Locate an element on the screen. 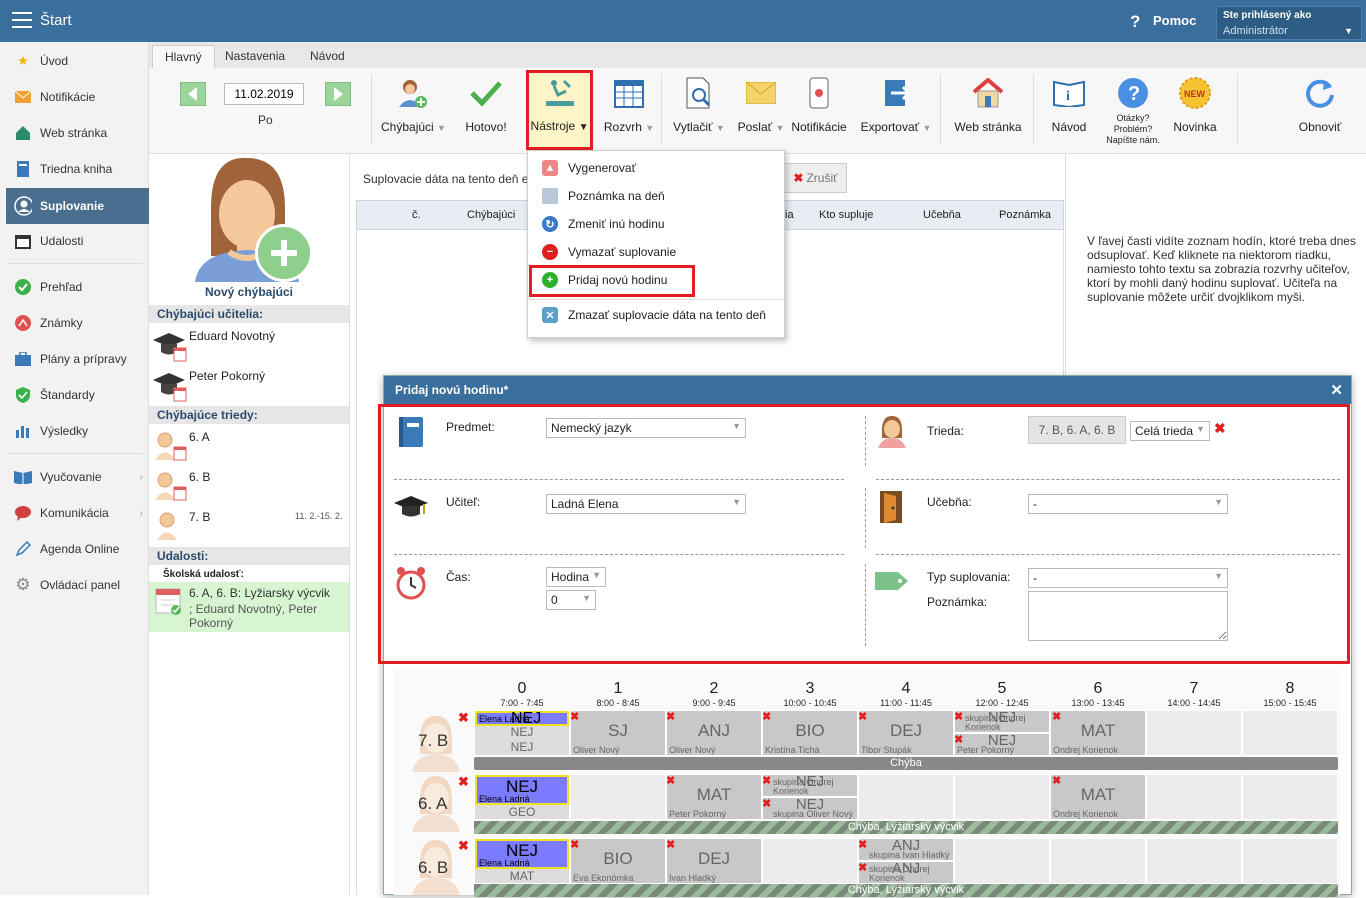 This screenshot has width=1366, height=898. sidebar-item-notifikacie: Notifikácie is located at coordinates (77, 97).